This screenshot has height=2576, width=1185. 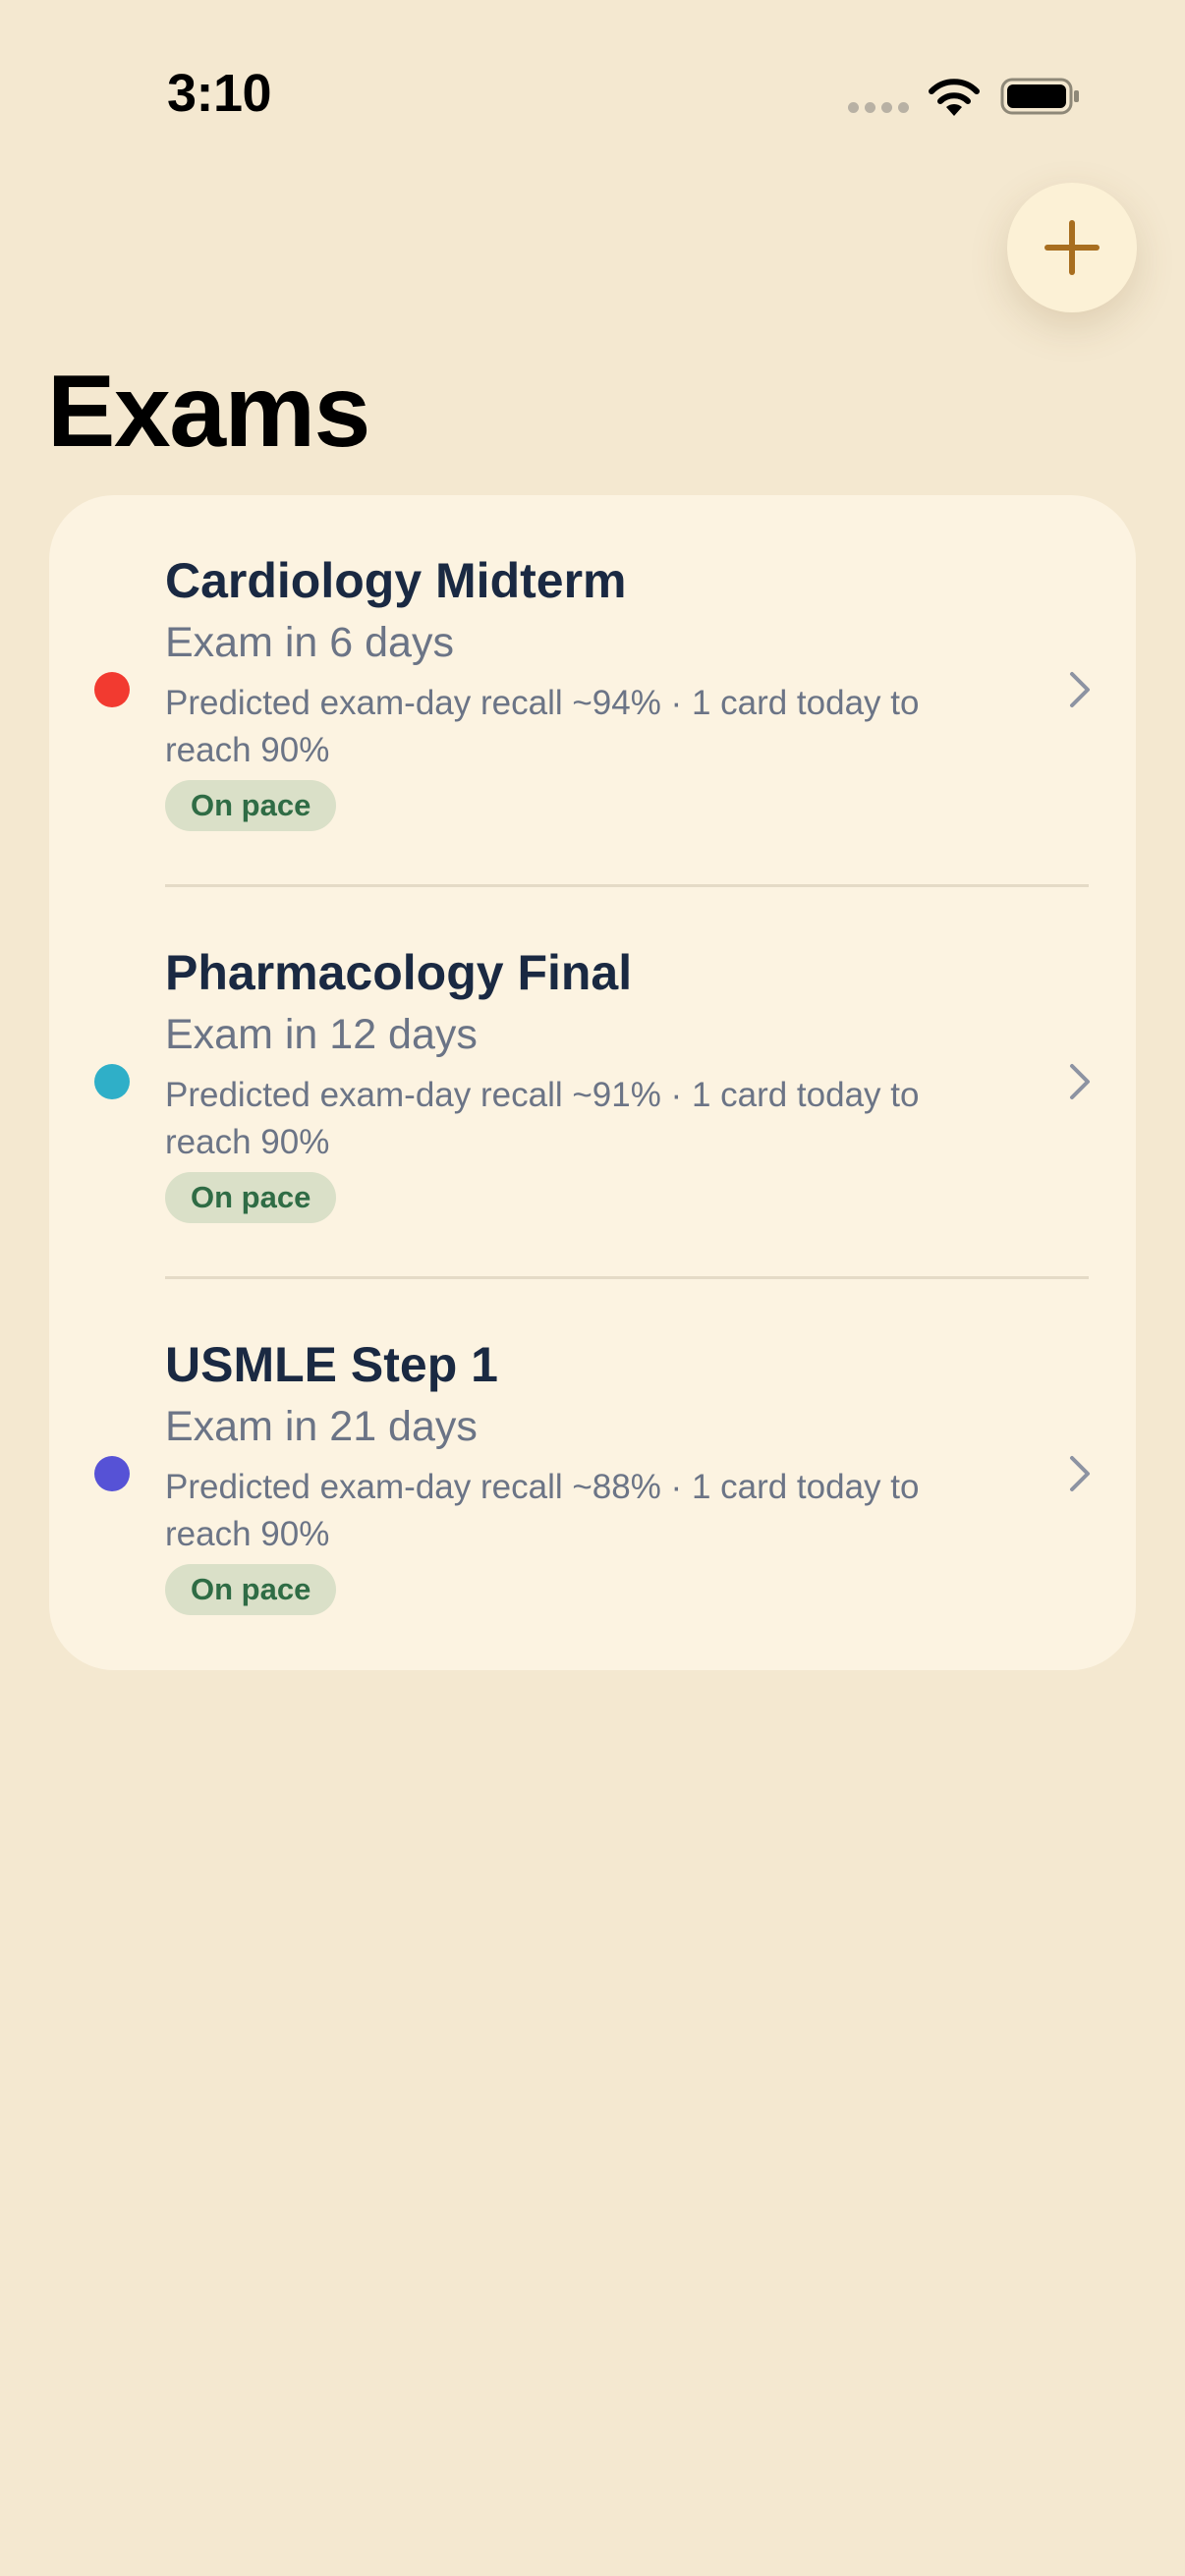 I want to click on exam-title: Pharmacology Final, so click(x=399, y=972).